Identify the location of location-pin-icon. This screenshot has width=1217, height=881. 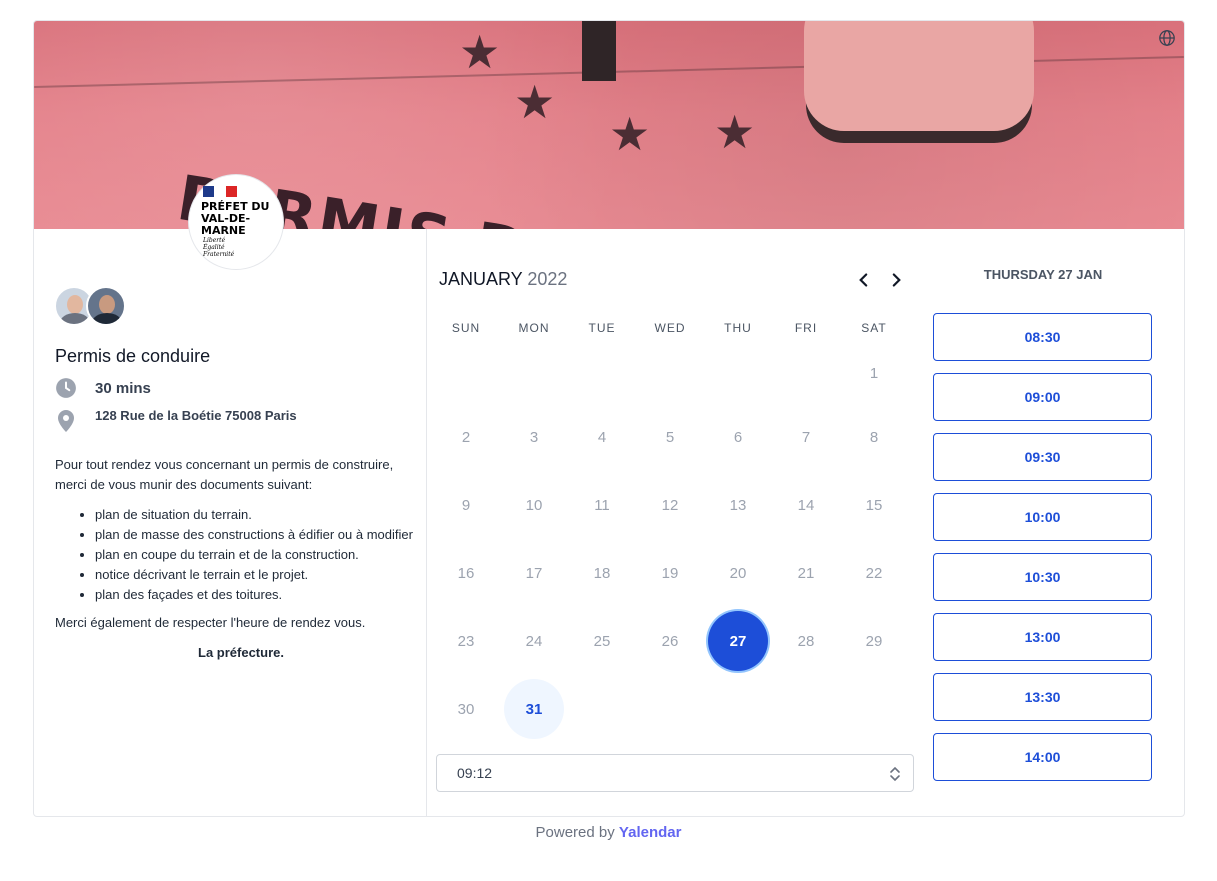
(66, 420).